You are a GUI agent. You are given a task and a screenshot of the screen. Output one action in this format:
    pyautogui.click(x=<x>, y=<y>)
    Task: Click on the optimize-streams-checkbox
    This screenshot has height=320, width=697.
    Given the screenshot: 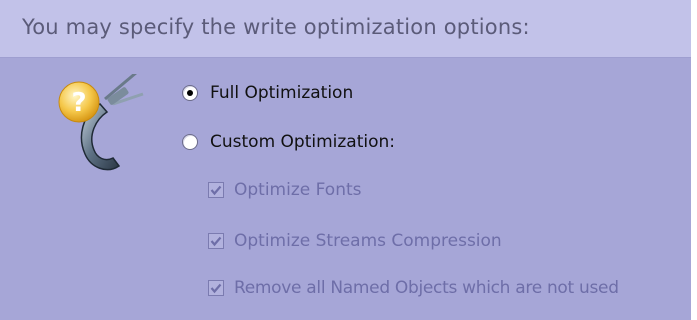 What is the action you would take?
    pyautogui.click(x=216, y=241)
    